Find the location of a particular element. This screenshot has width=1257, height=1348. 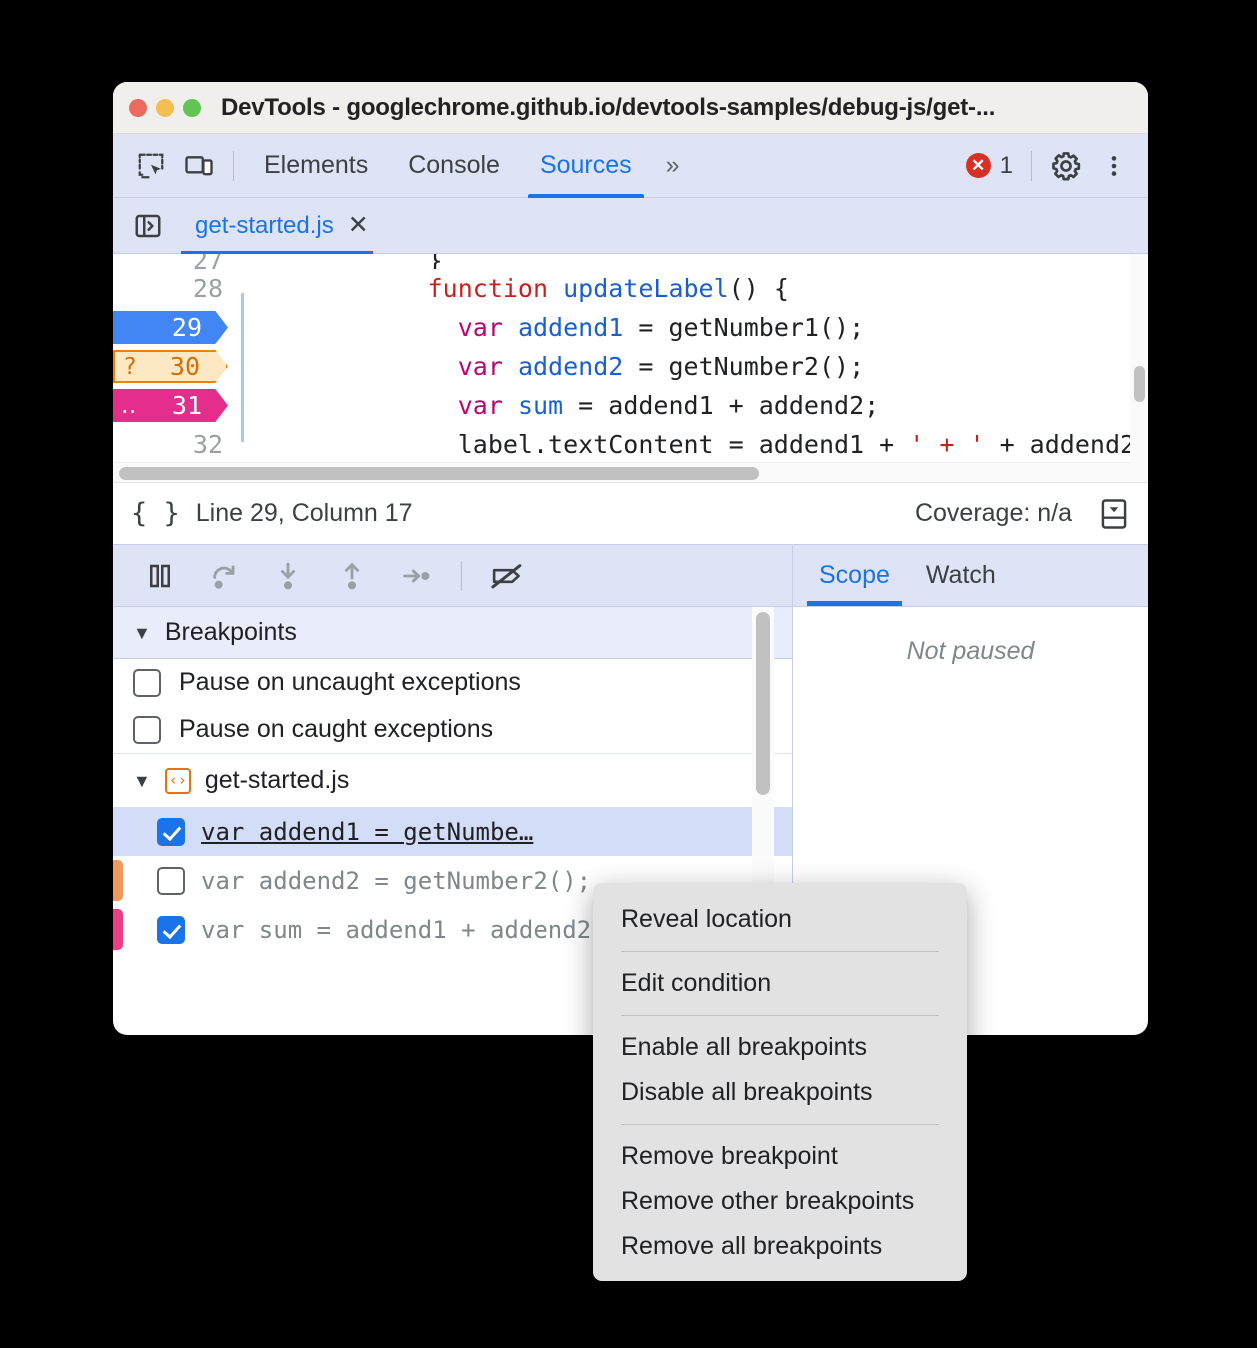

show-navigator-icon is located at coordinates (148, 226).